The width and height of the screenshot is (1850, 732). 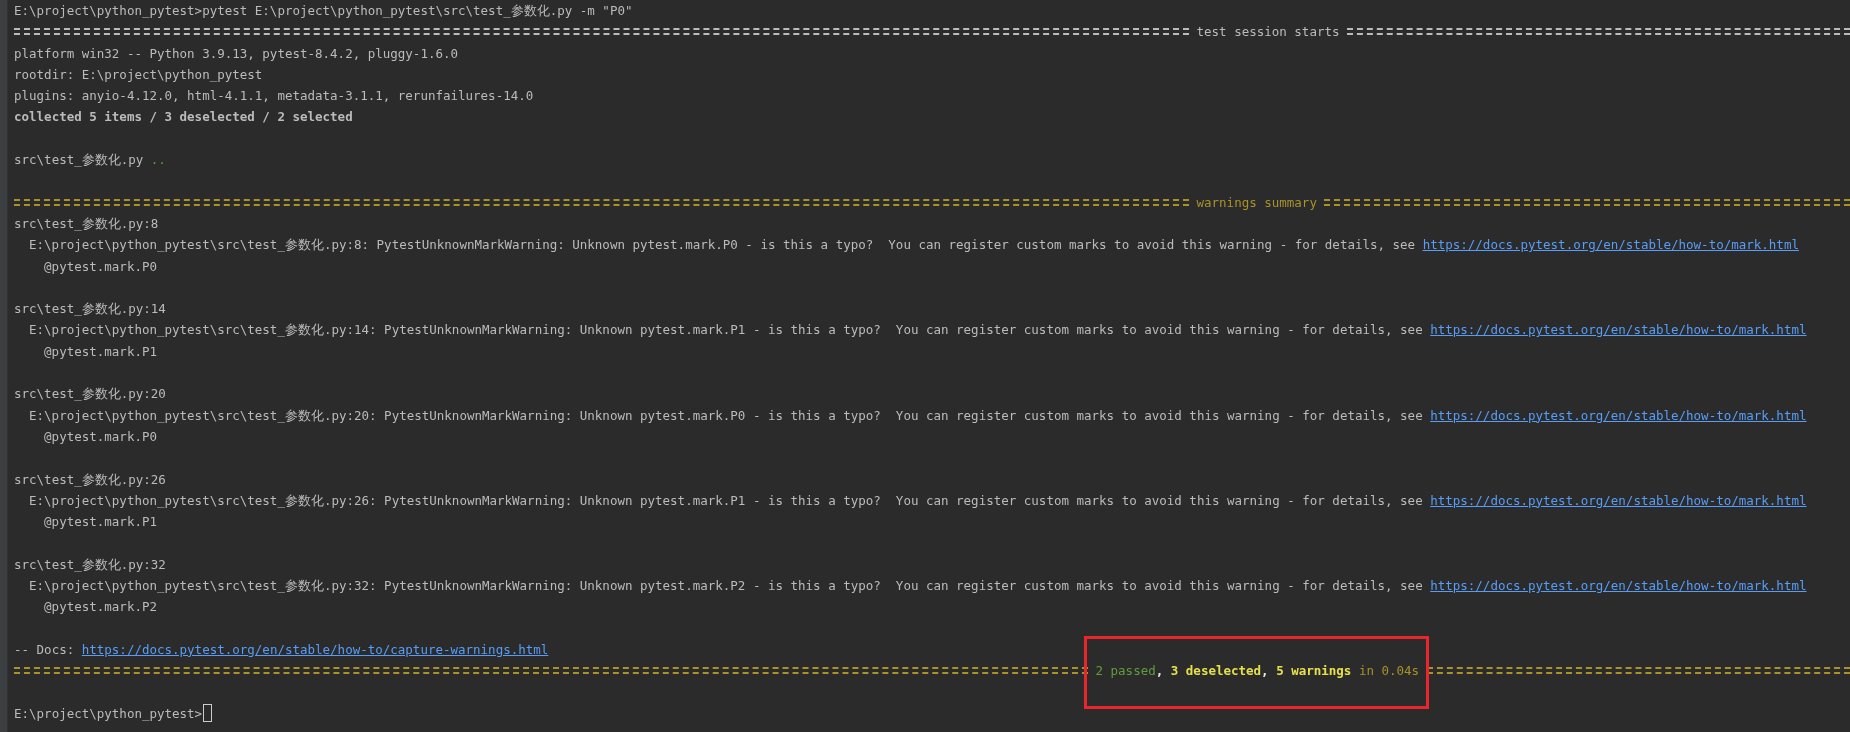 What do you see at coordinates (138, 74) in the screenshot?
I see `output-line: rootdir: E:\project\python_pytest` at bounding box center [138, 74].